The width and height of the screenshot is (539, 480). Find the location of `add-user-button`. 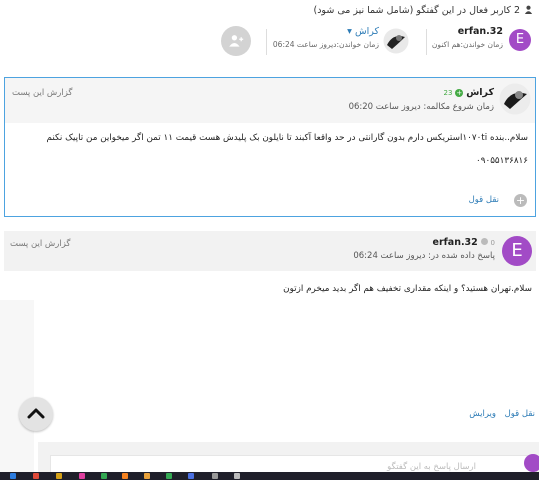

add-user-button is located at coordinates (236, 41).